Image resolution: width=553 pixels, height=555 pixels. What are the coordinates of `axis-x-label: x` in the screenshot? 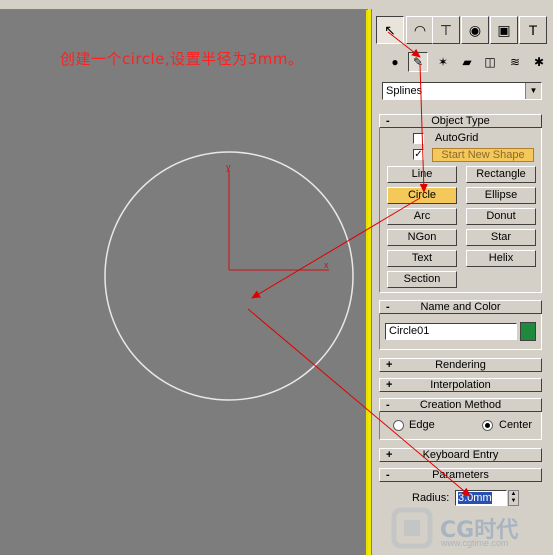 It's located at (326, 265).